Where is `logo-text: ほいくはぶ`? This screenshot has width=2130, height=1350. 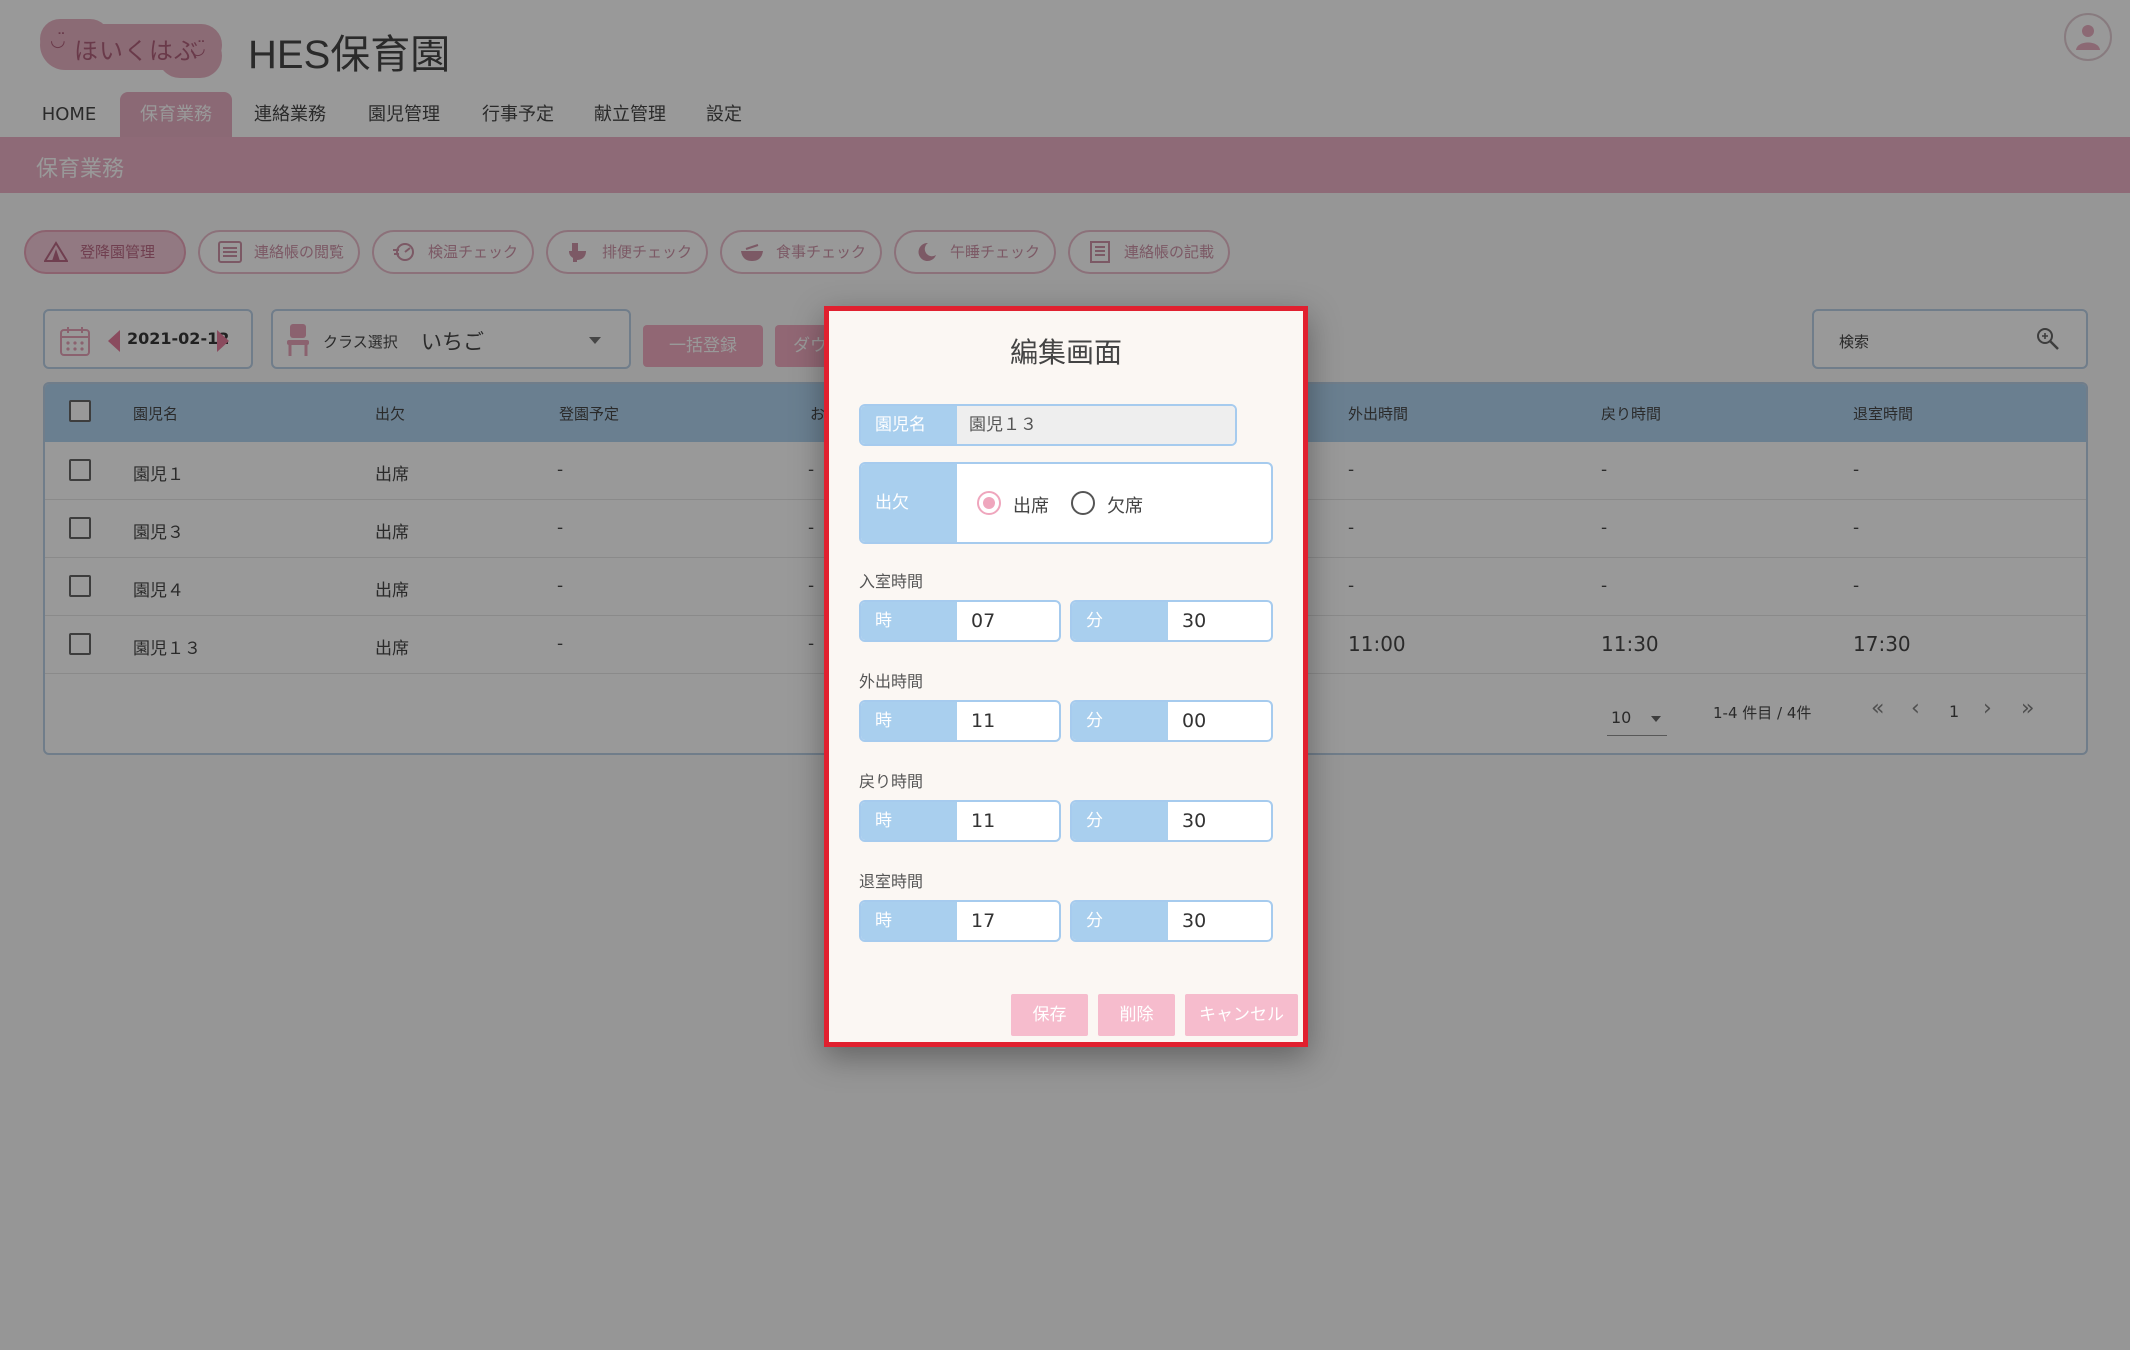
logo-text: ほいくはぶ is located at coordinates (136, 51).